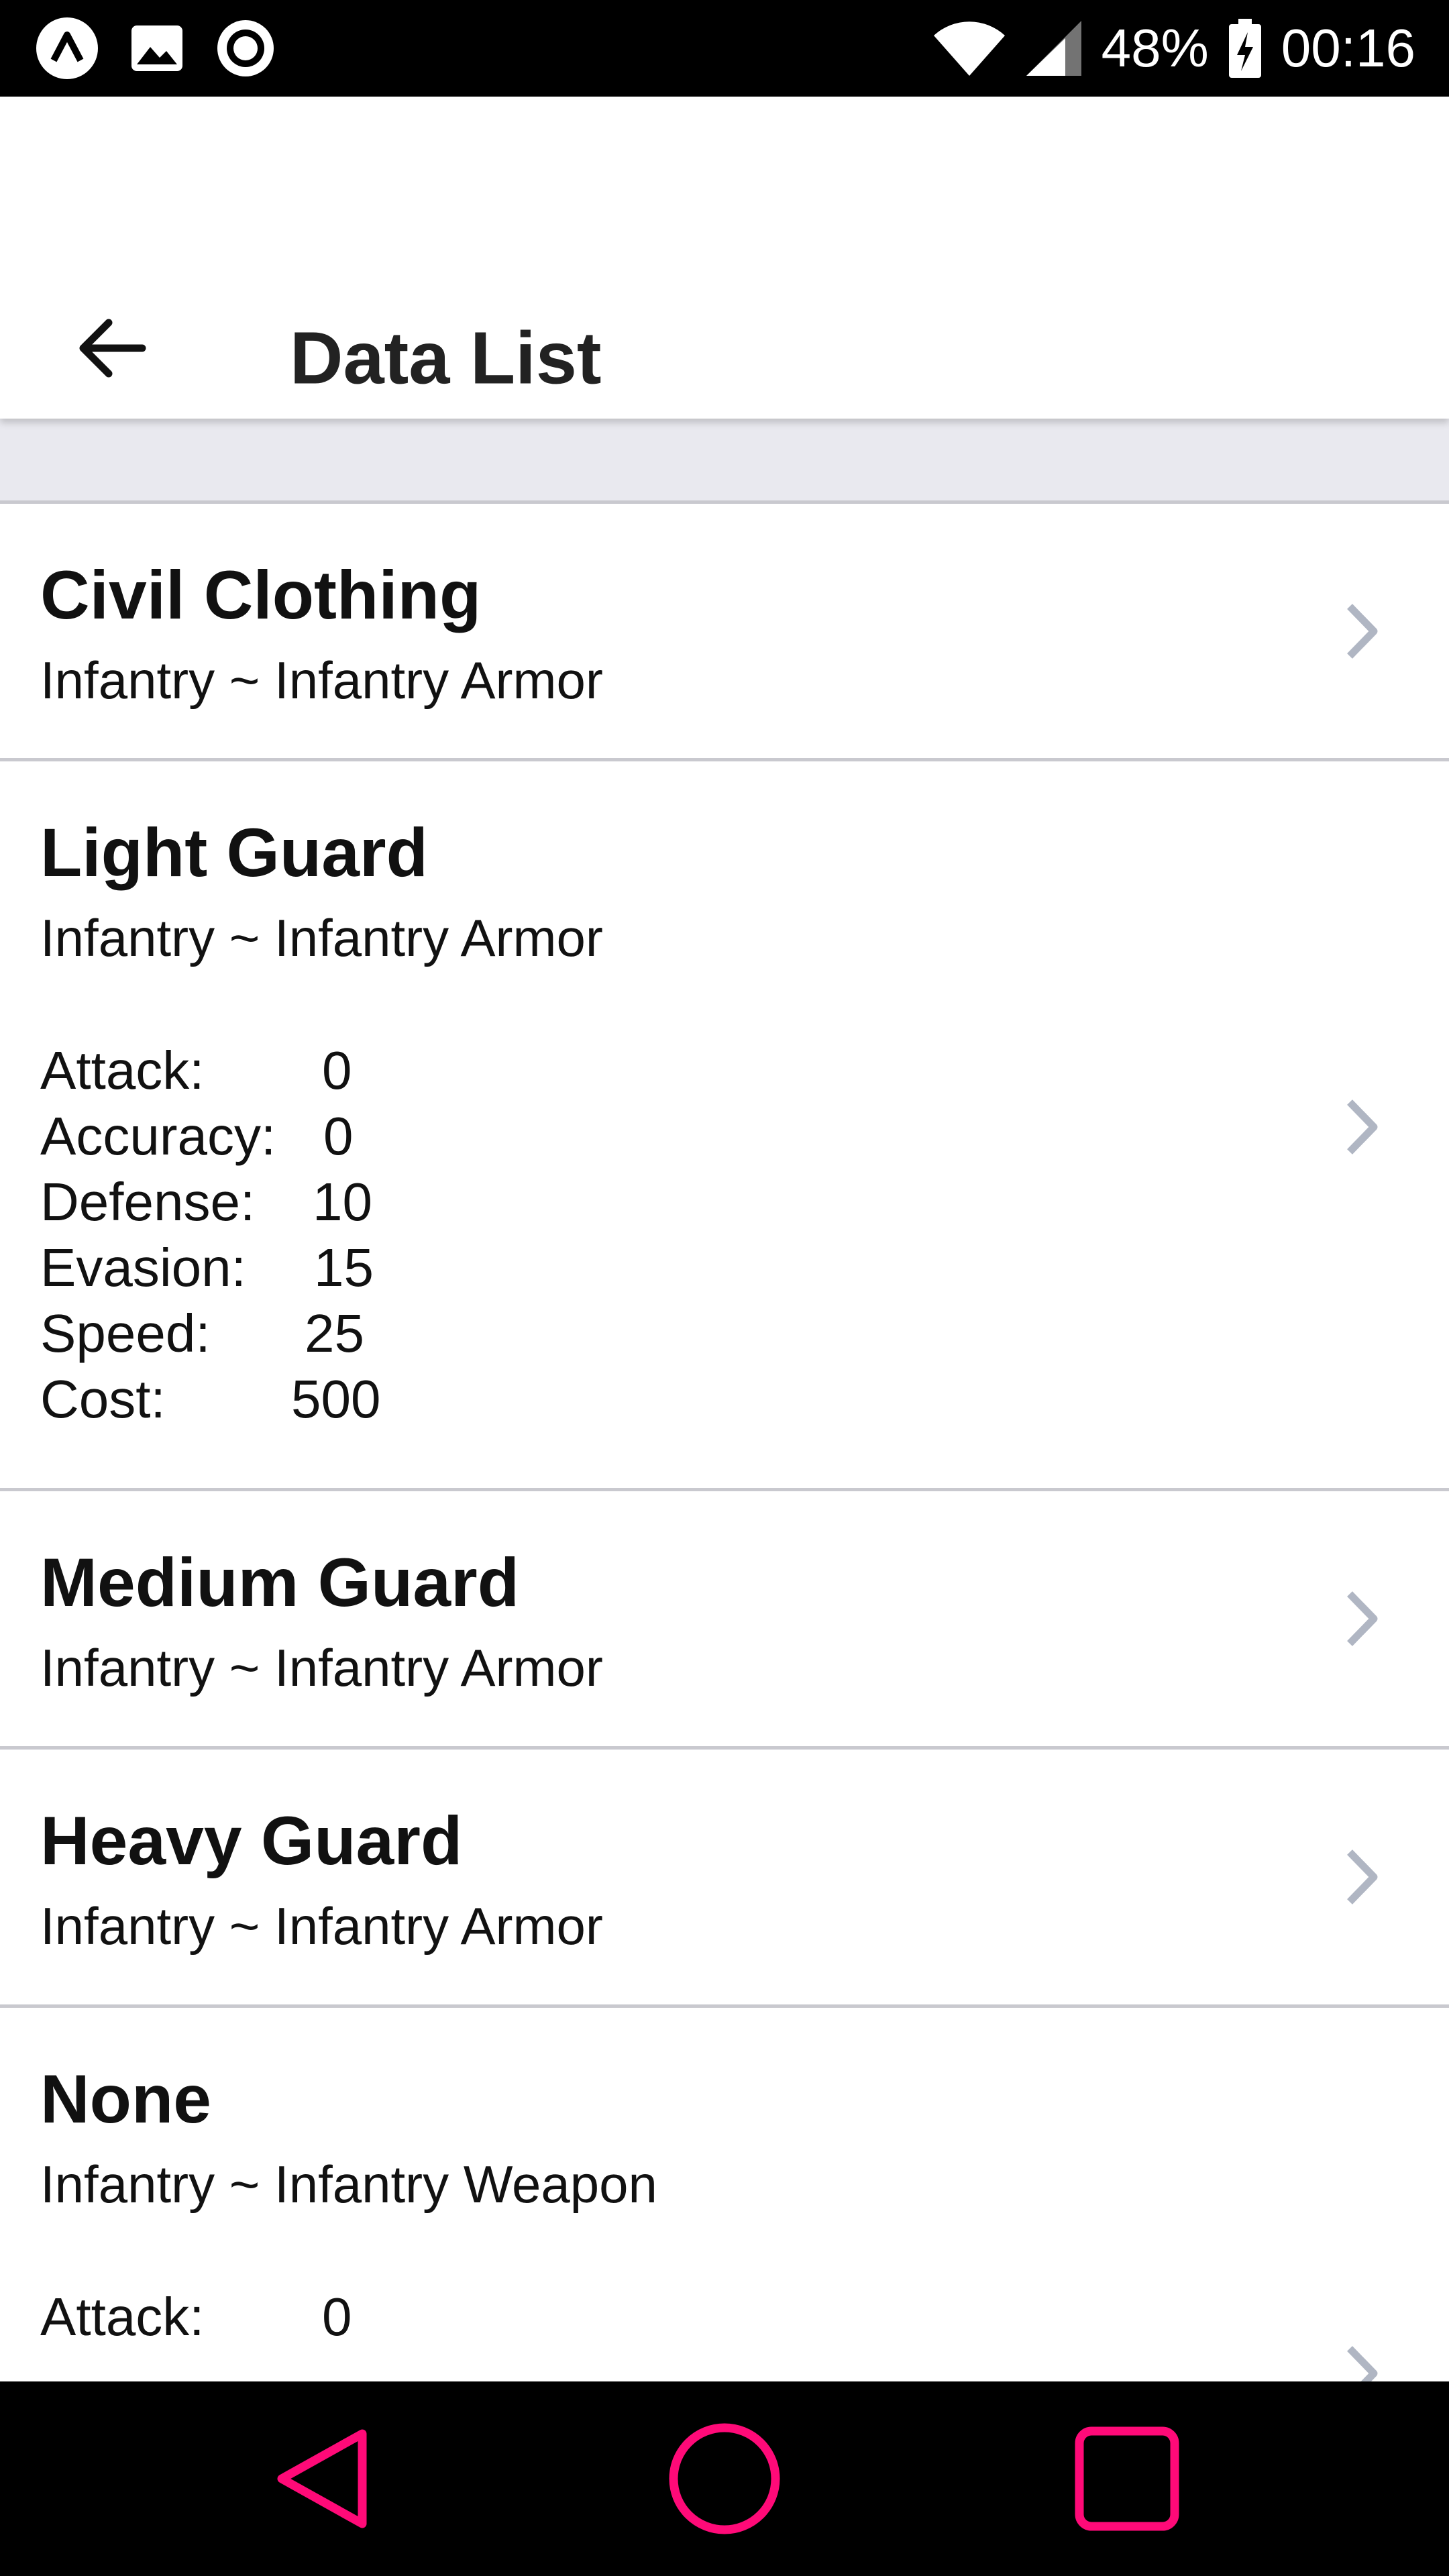 Image resolution: width=1449 pixels, height=2576 pixels. What do you see at coordinates (344, 1267) in the screenshot?
I see `stat-value: 15` at bounding box center [344, 1267].